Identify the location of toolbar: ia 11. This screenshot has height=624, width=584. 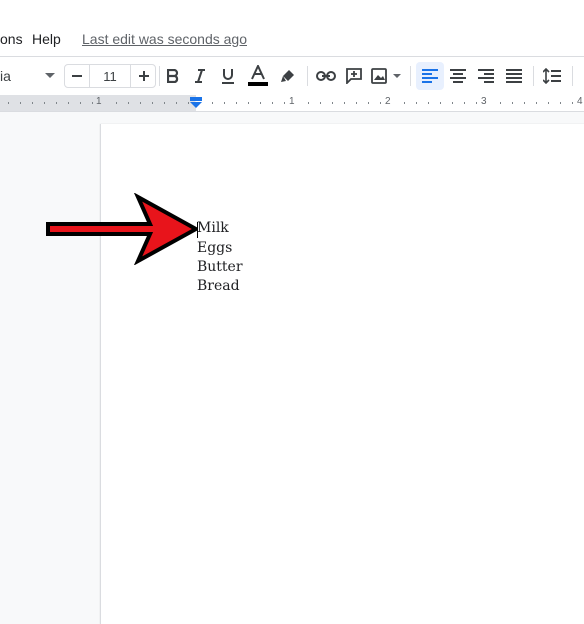
(292, 76).